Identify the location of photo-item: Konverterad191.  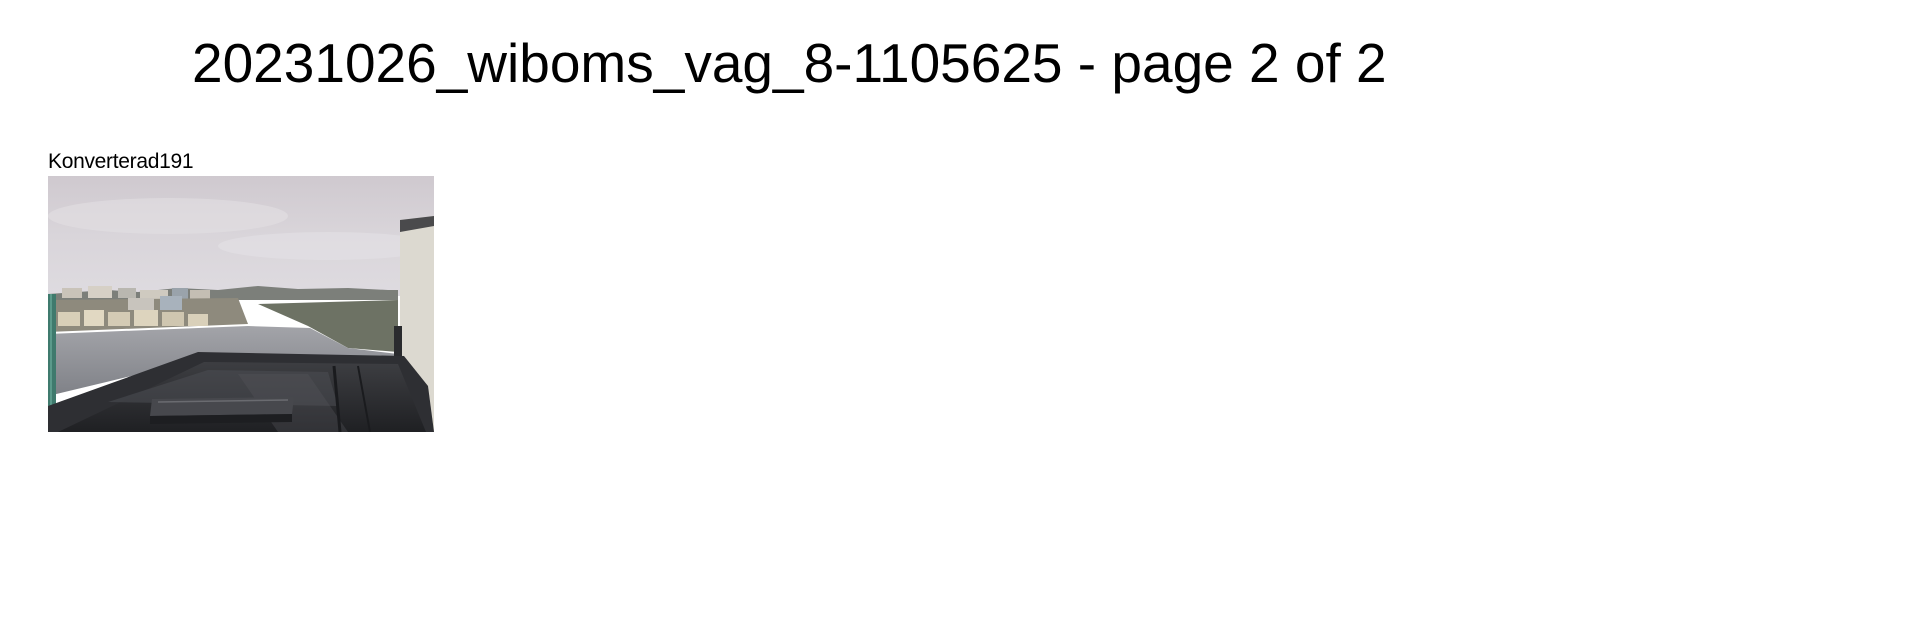
(241, 291).